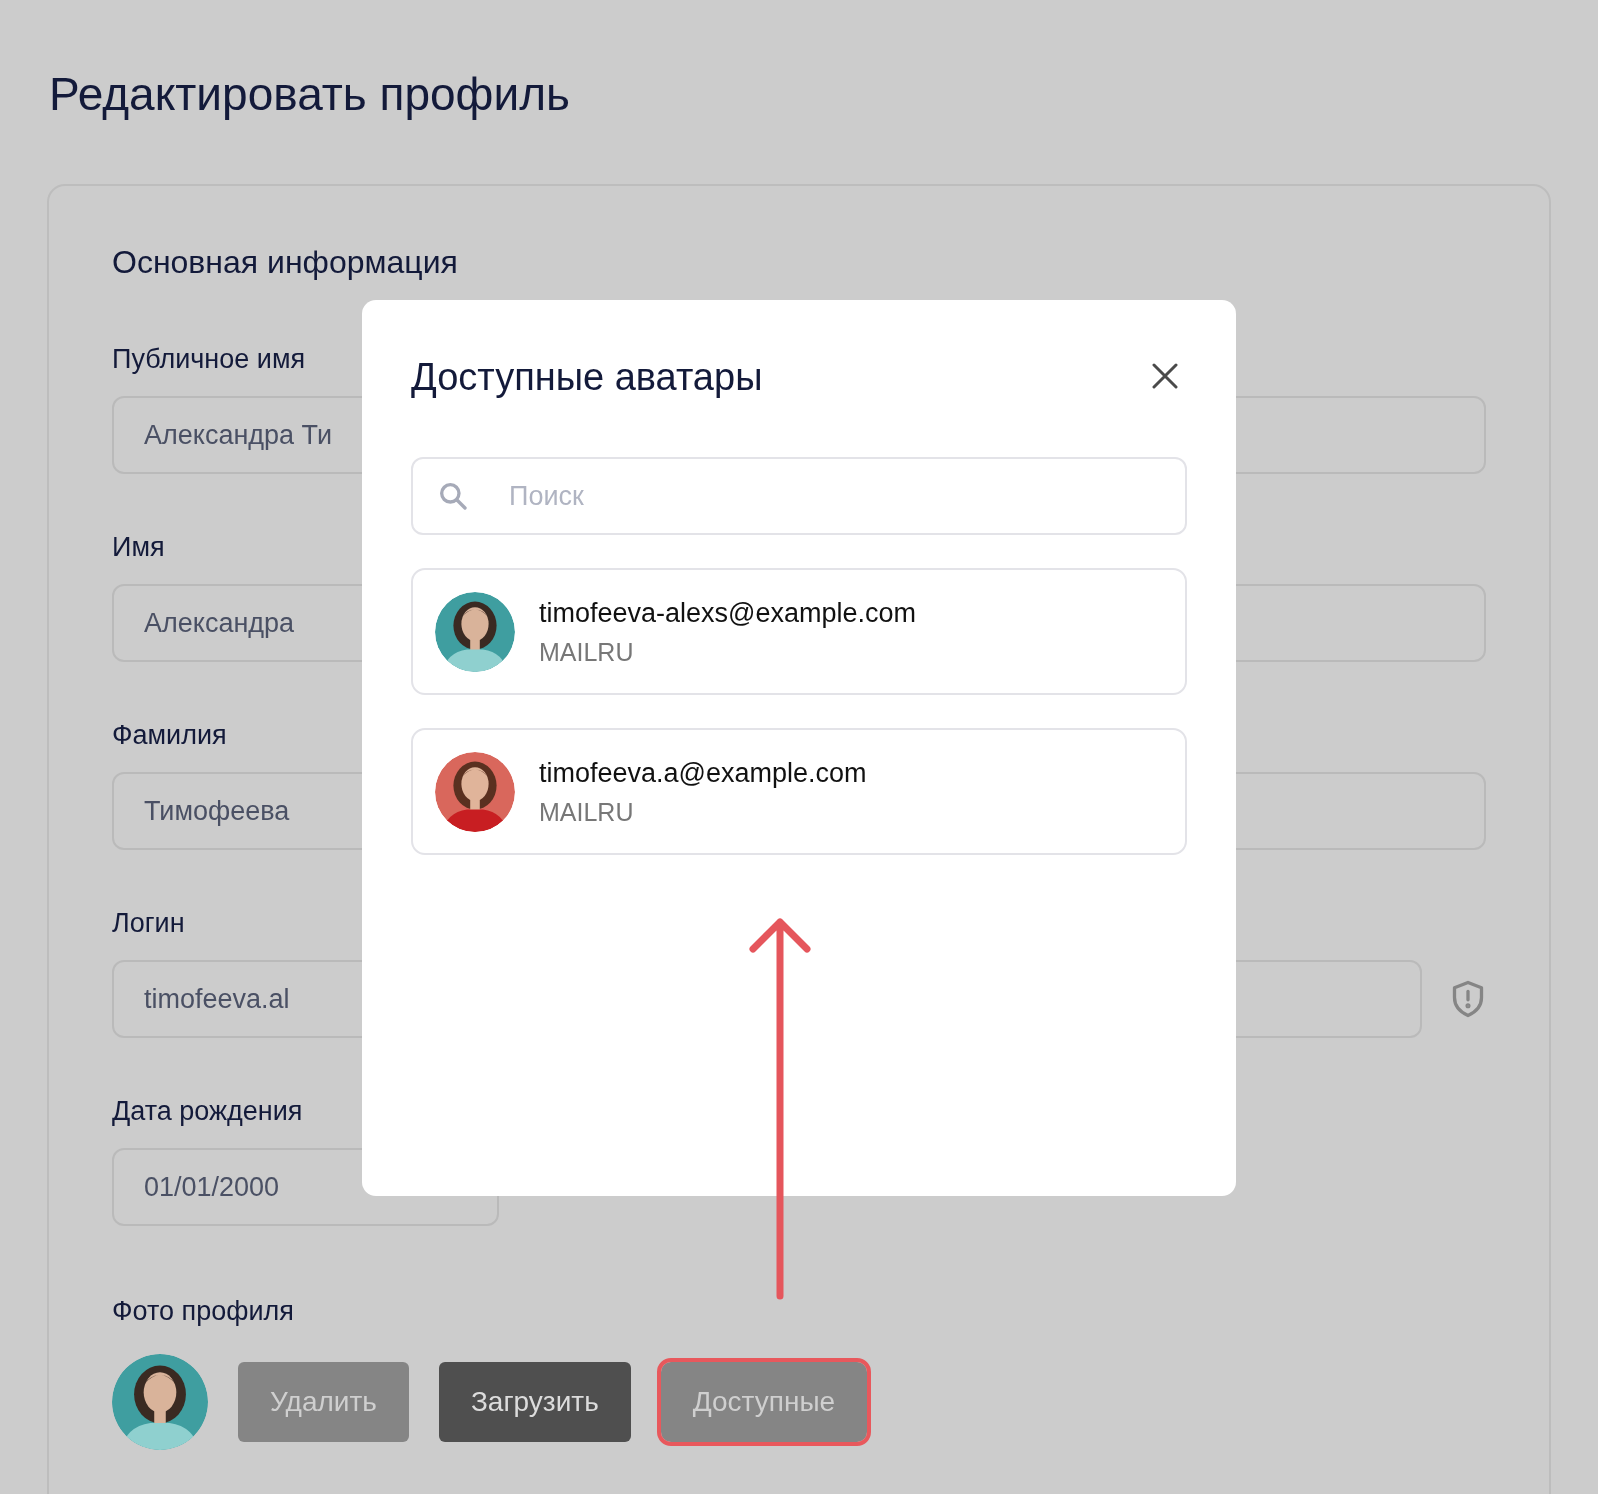 Image resolution: width=1598 pixels, height=1494 pixels. Describe the element at coordinates (1468, 999) in the screenshot. I see `shield-alert-icon` at that location.